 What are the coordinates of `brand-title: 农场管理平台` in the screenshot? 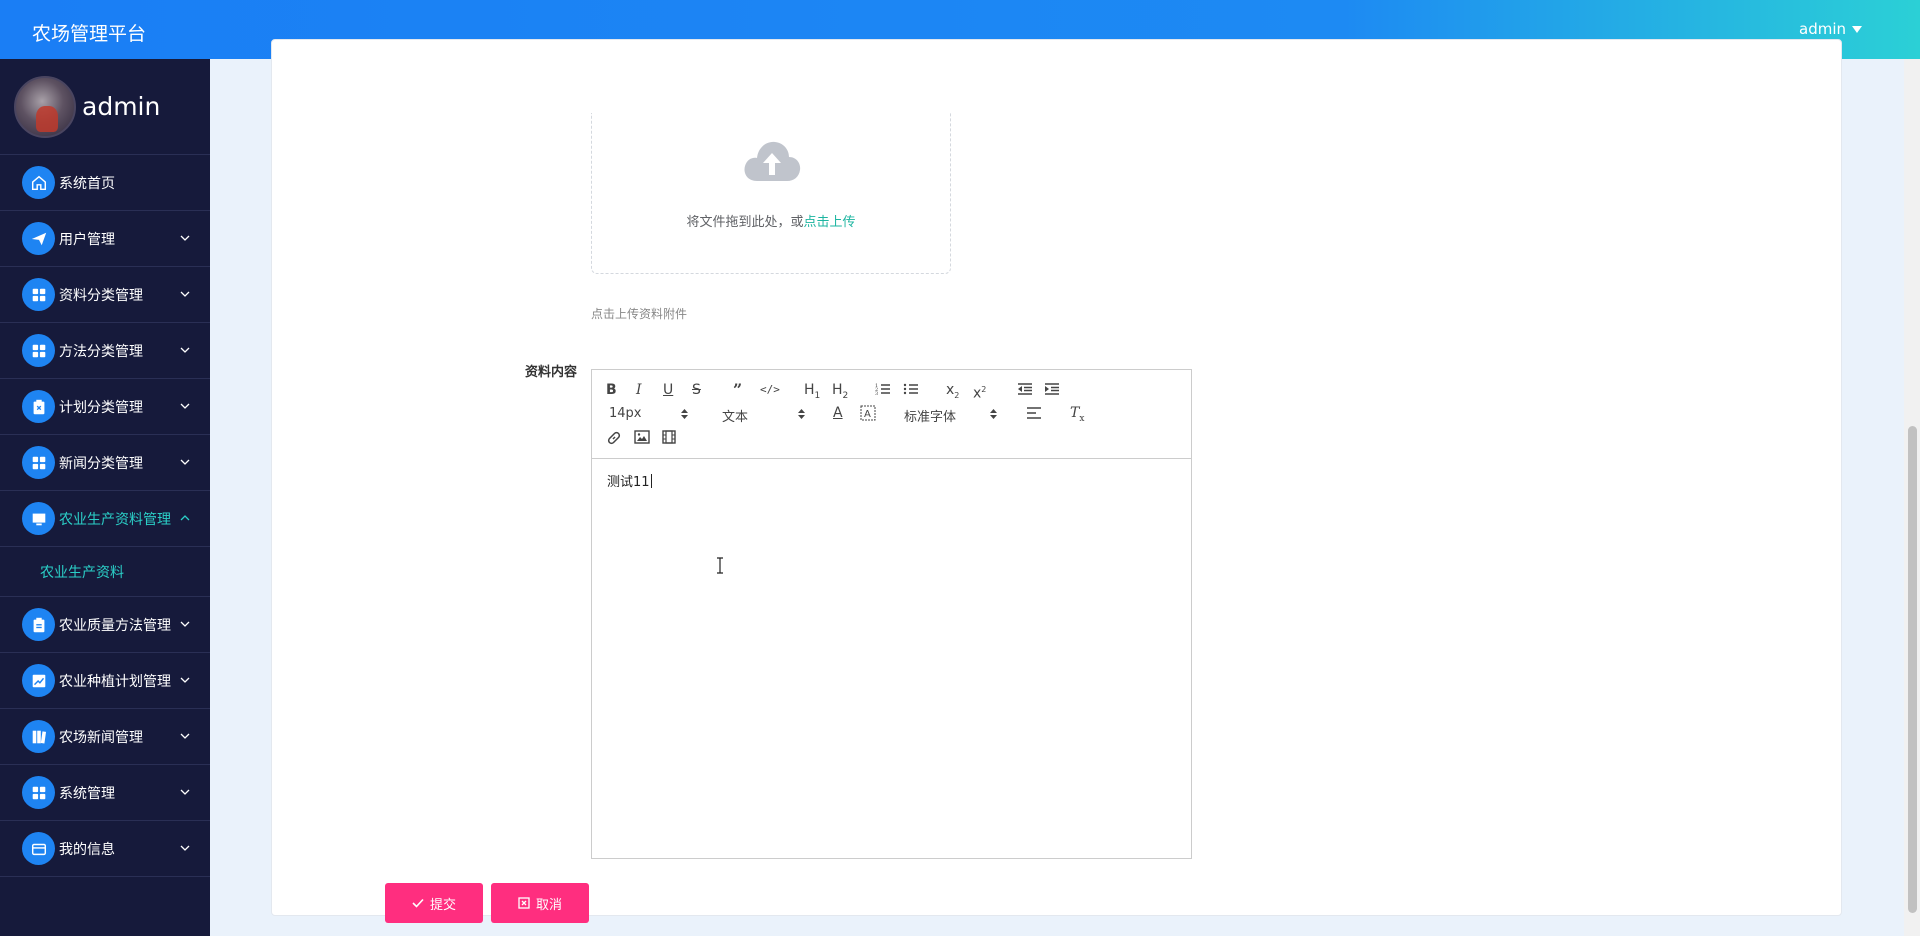 It's located at (89, 34).